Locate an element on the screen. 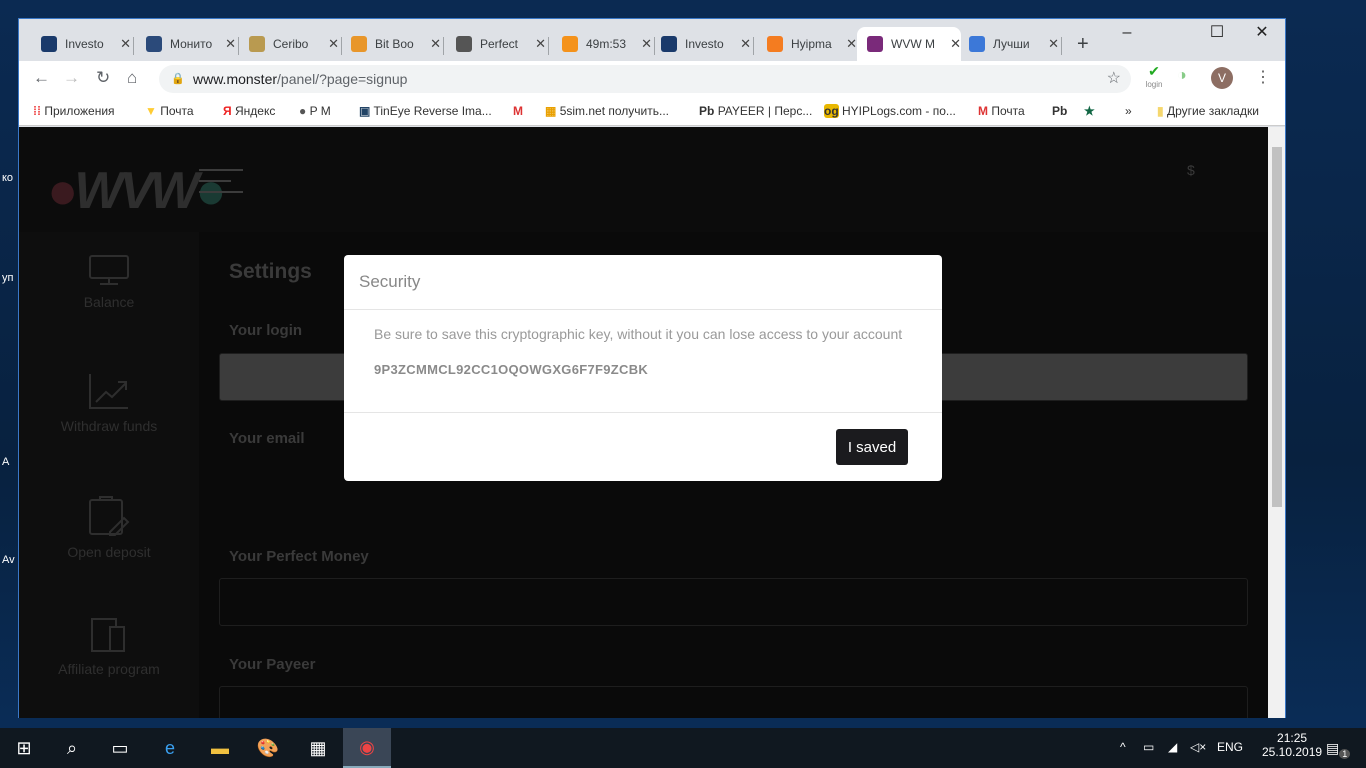  maximize-button: ☐ is located at coordinates (1217, 33).